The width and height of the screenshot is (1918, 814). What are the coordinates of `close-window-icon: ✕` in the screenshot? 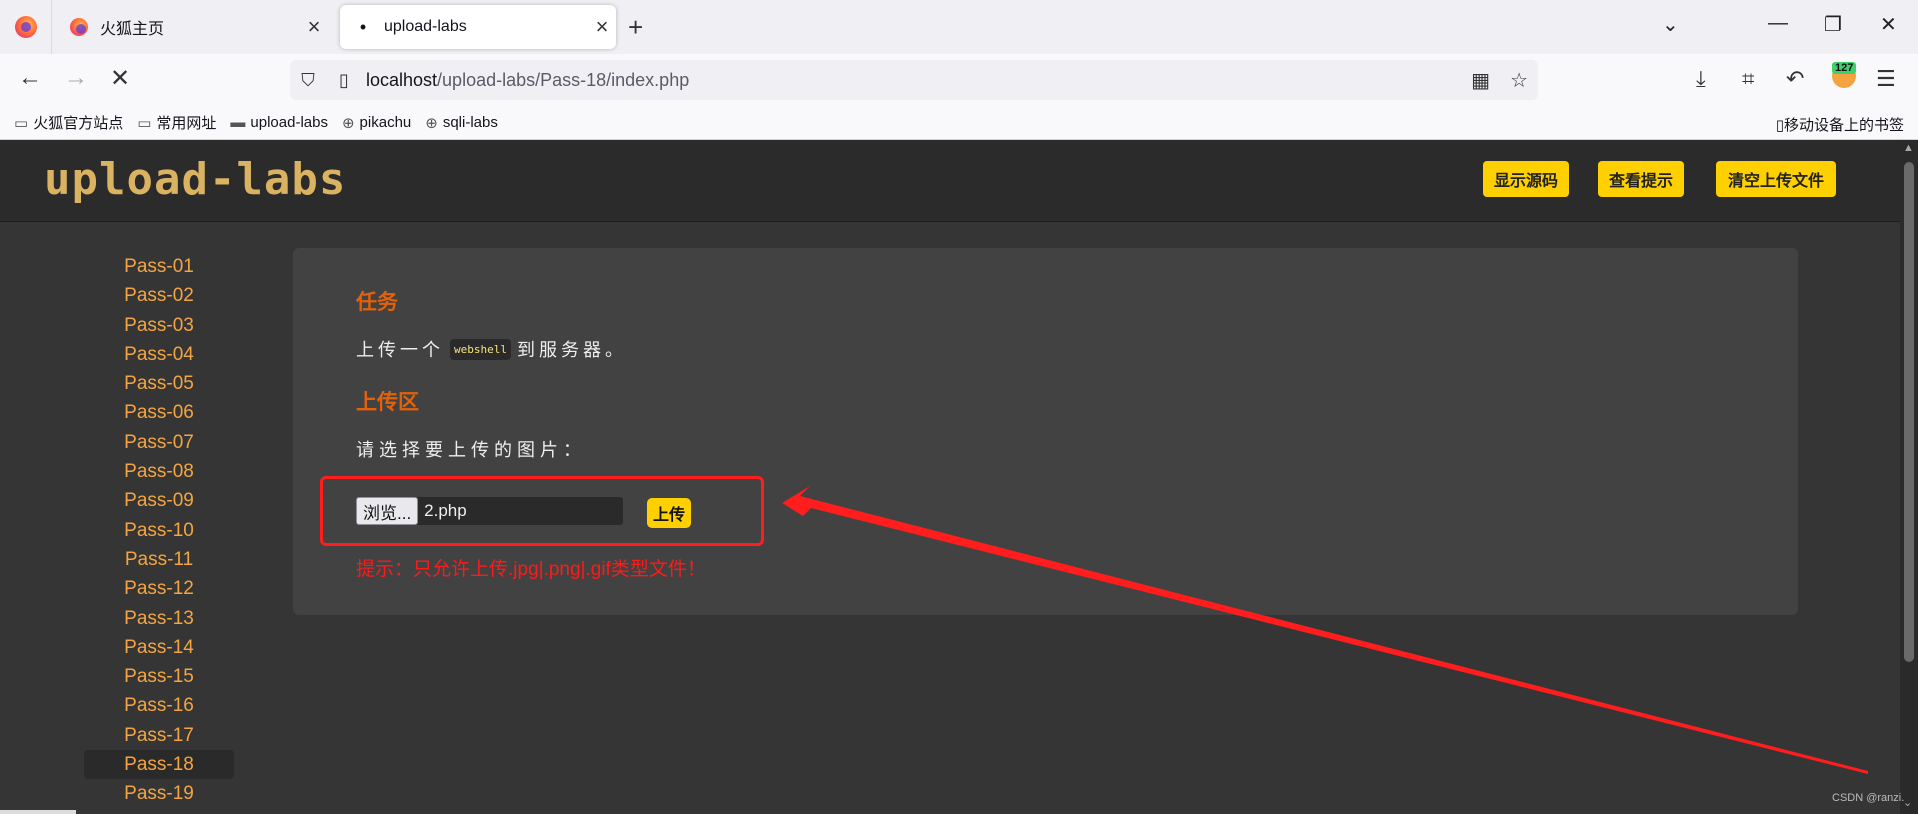 It's located at (1888, 24).